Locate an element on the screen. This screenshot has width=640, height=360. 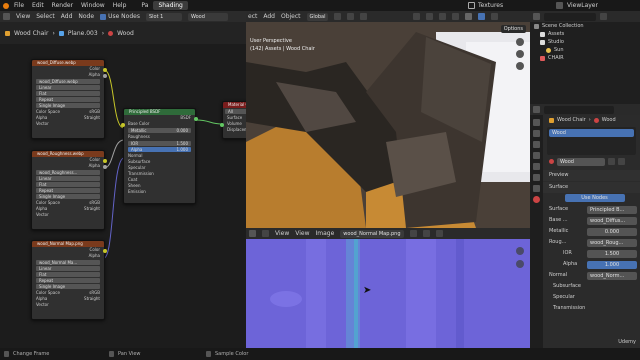
surface-socket is located at coordinates (222, 125).